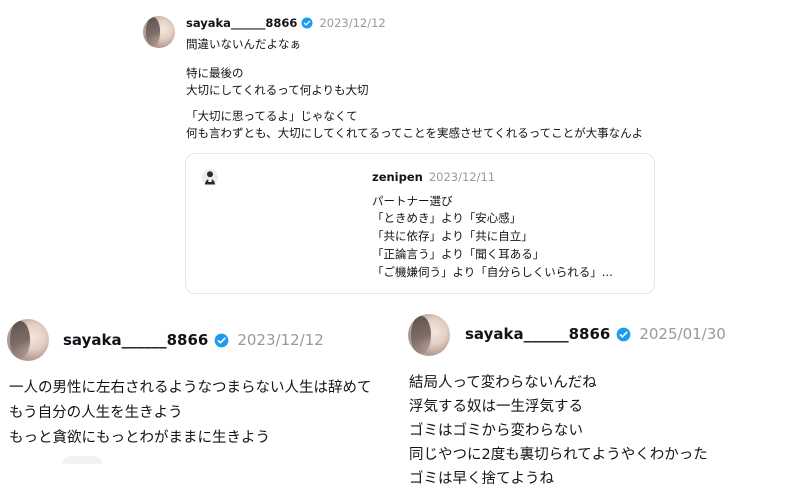 This screenshot has height=500, width=800. I want to click on quoted-text-line: 「ときめき」より「安心感」, so click(447, 218).